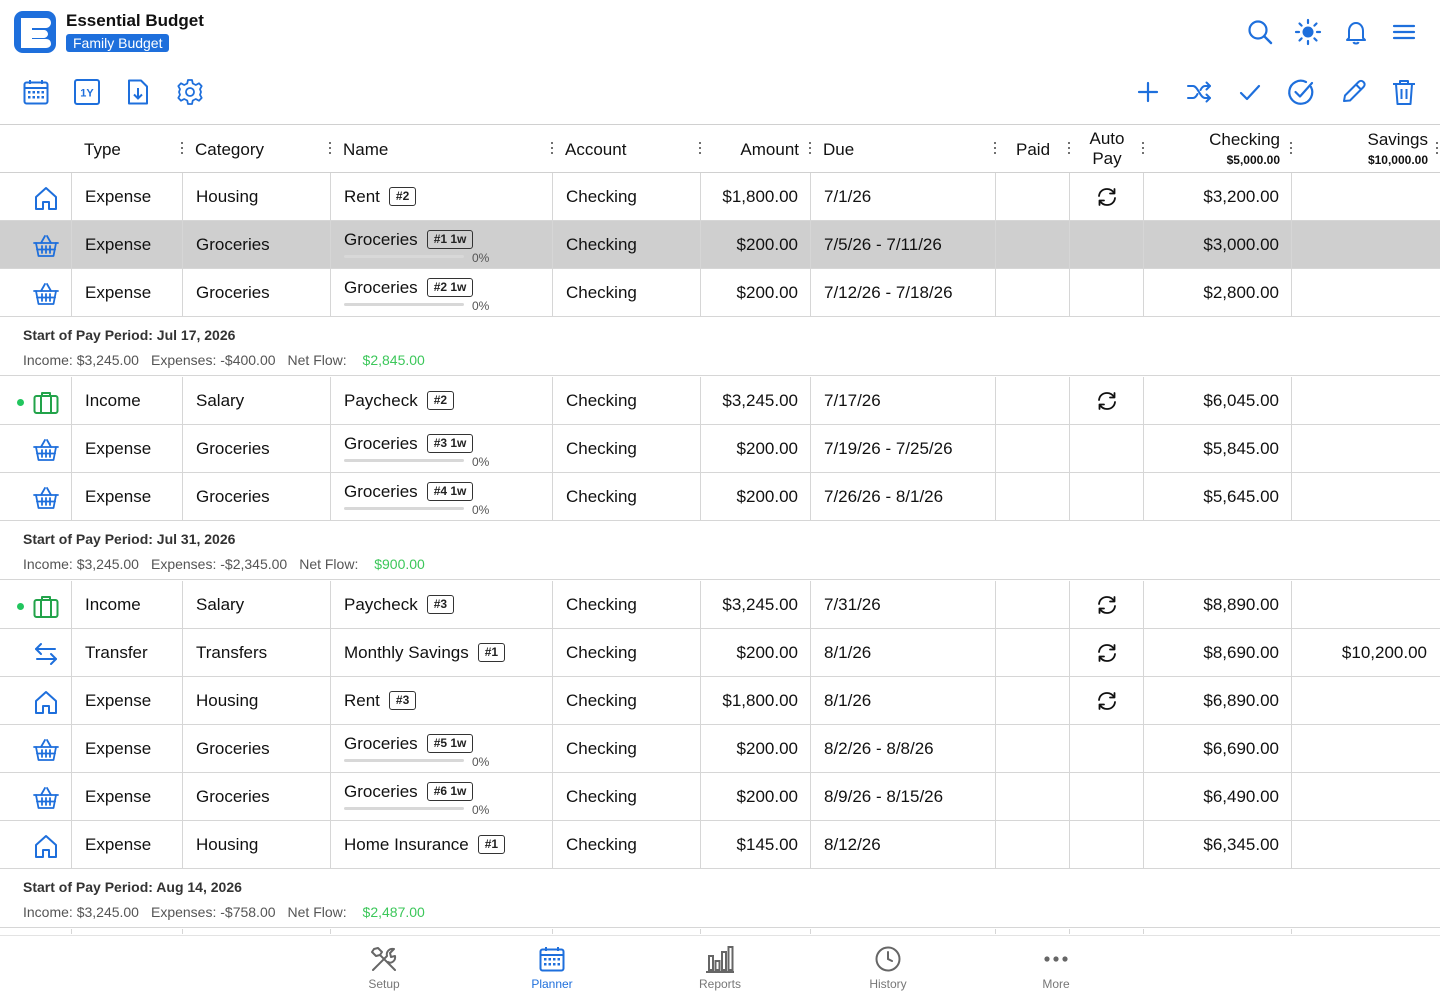  I want to click on due-cell: 7/19/26 - 7/25/26, so click(888, 448).